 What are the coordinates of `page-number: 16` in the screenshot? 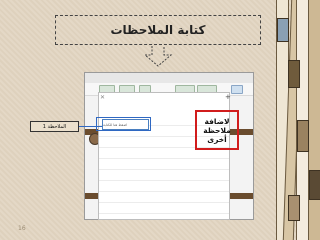 It's located at (22, 228).